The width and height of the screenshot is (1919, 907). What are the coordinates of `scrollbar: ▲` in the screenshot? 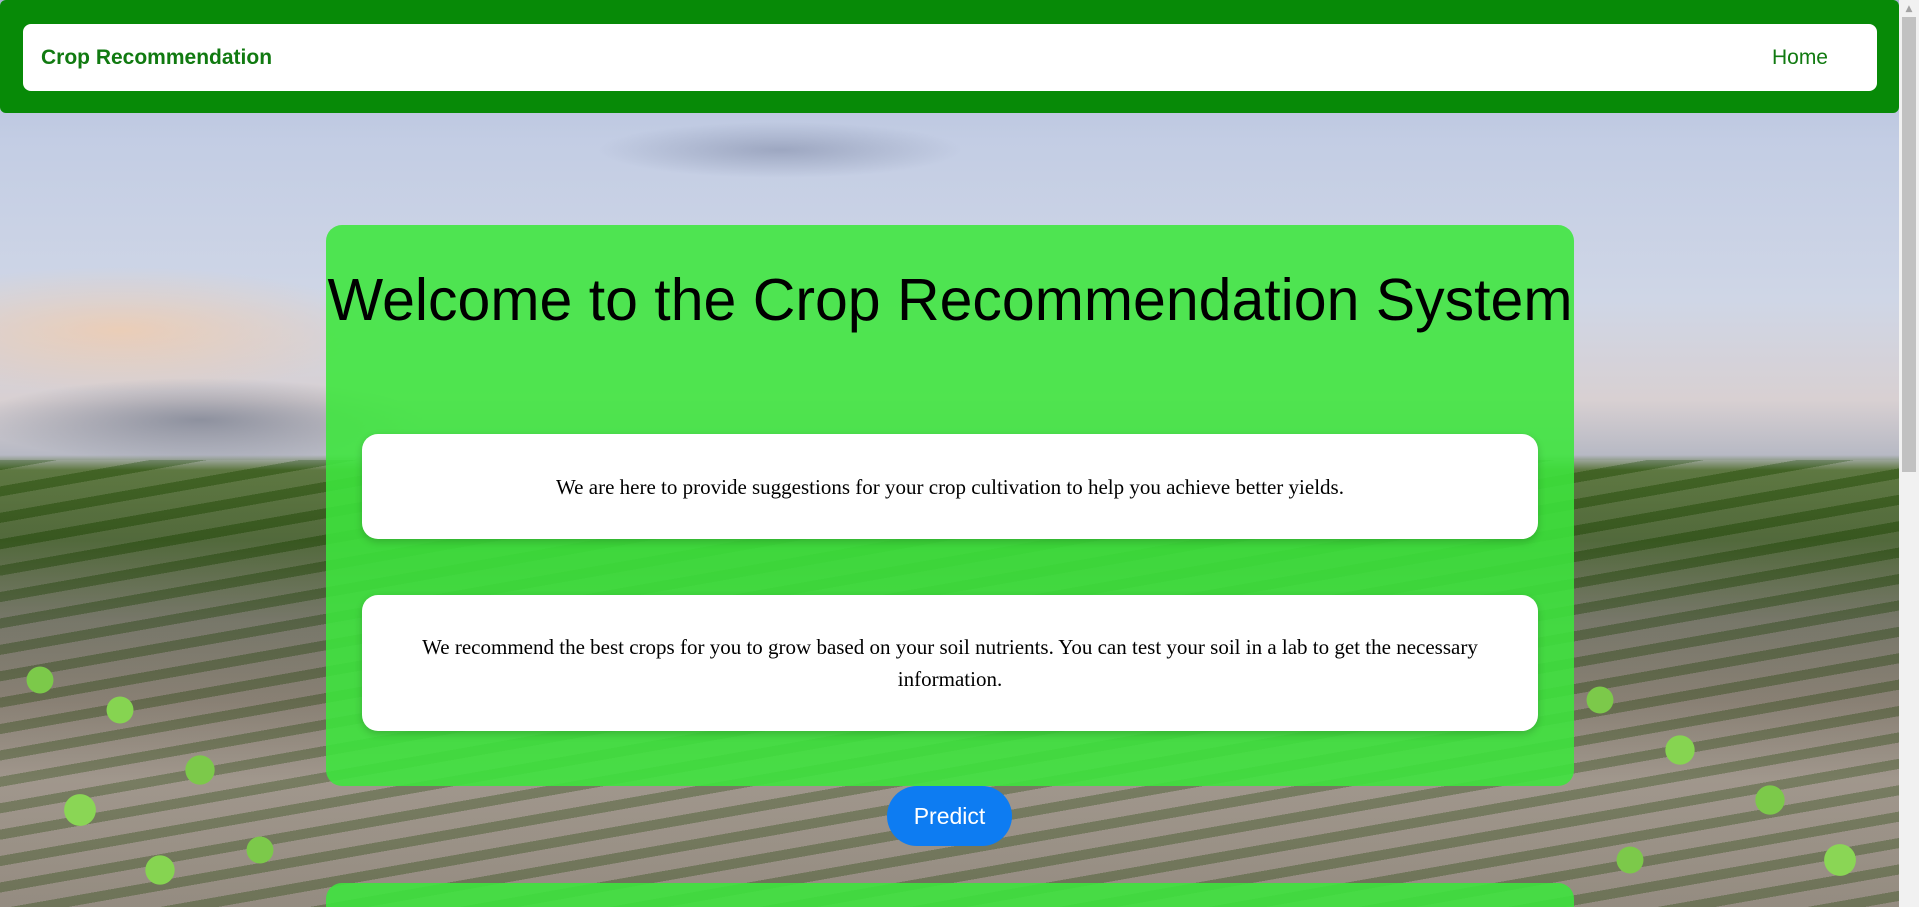 It's located at (1909, 453).